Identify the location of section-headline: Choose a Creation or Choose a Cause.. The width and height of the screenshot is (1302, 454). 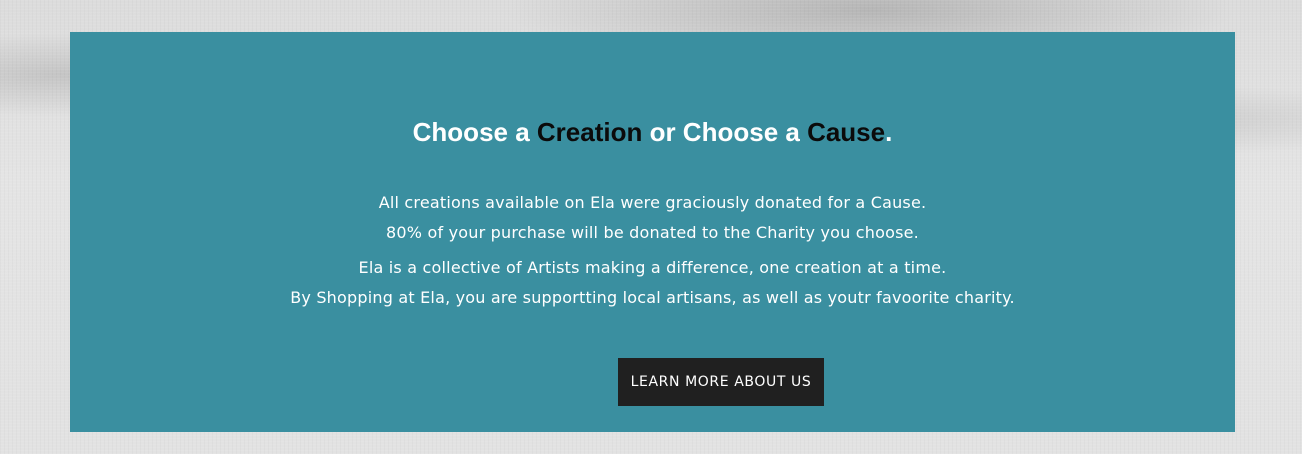
(652, 132).